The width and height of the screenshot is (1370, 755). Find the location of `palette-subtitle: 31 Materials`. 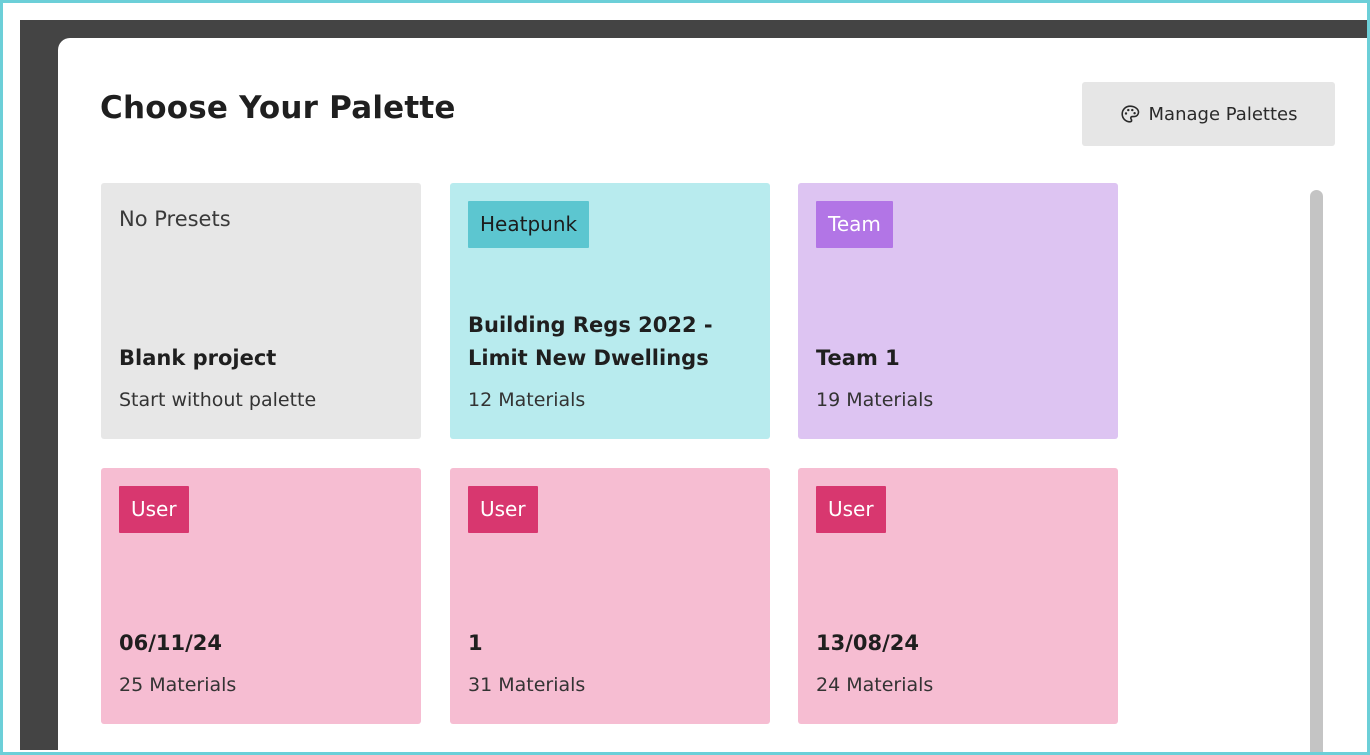

palette-subtitle: 31 Materials is located at coordinates (527, 685).